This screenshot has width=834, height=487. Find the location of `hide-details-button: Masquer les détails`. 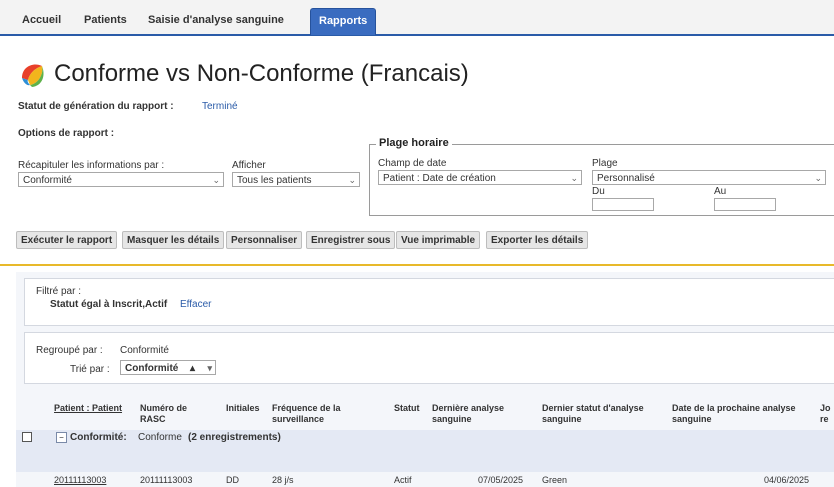

hide-details-button: Masquer les détails is located at coordinates (173, 240).